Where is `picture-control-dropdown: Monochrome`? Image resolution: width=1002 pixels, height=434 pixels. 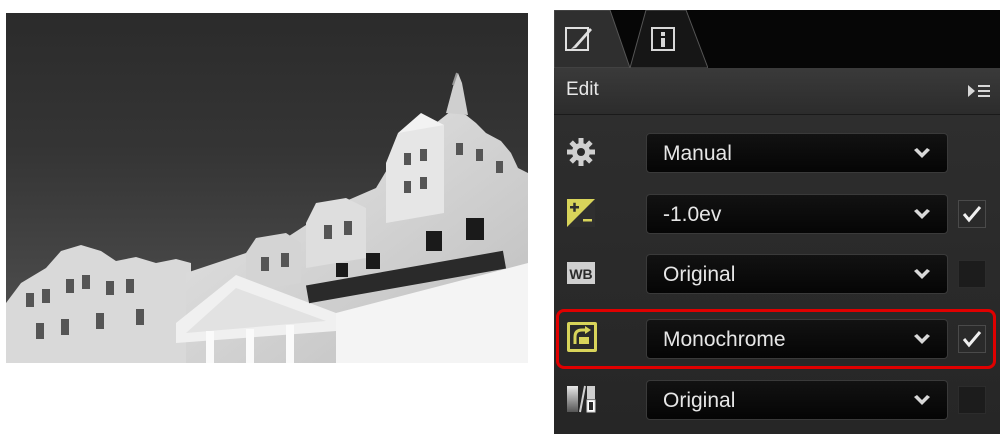
picture-control-dropdown: Monochrome is located at coordinates (797, 339).